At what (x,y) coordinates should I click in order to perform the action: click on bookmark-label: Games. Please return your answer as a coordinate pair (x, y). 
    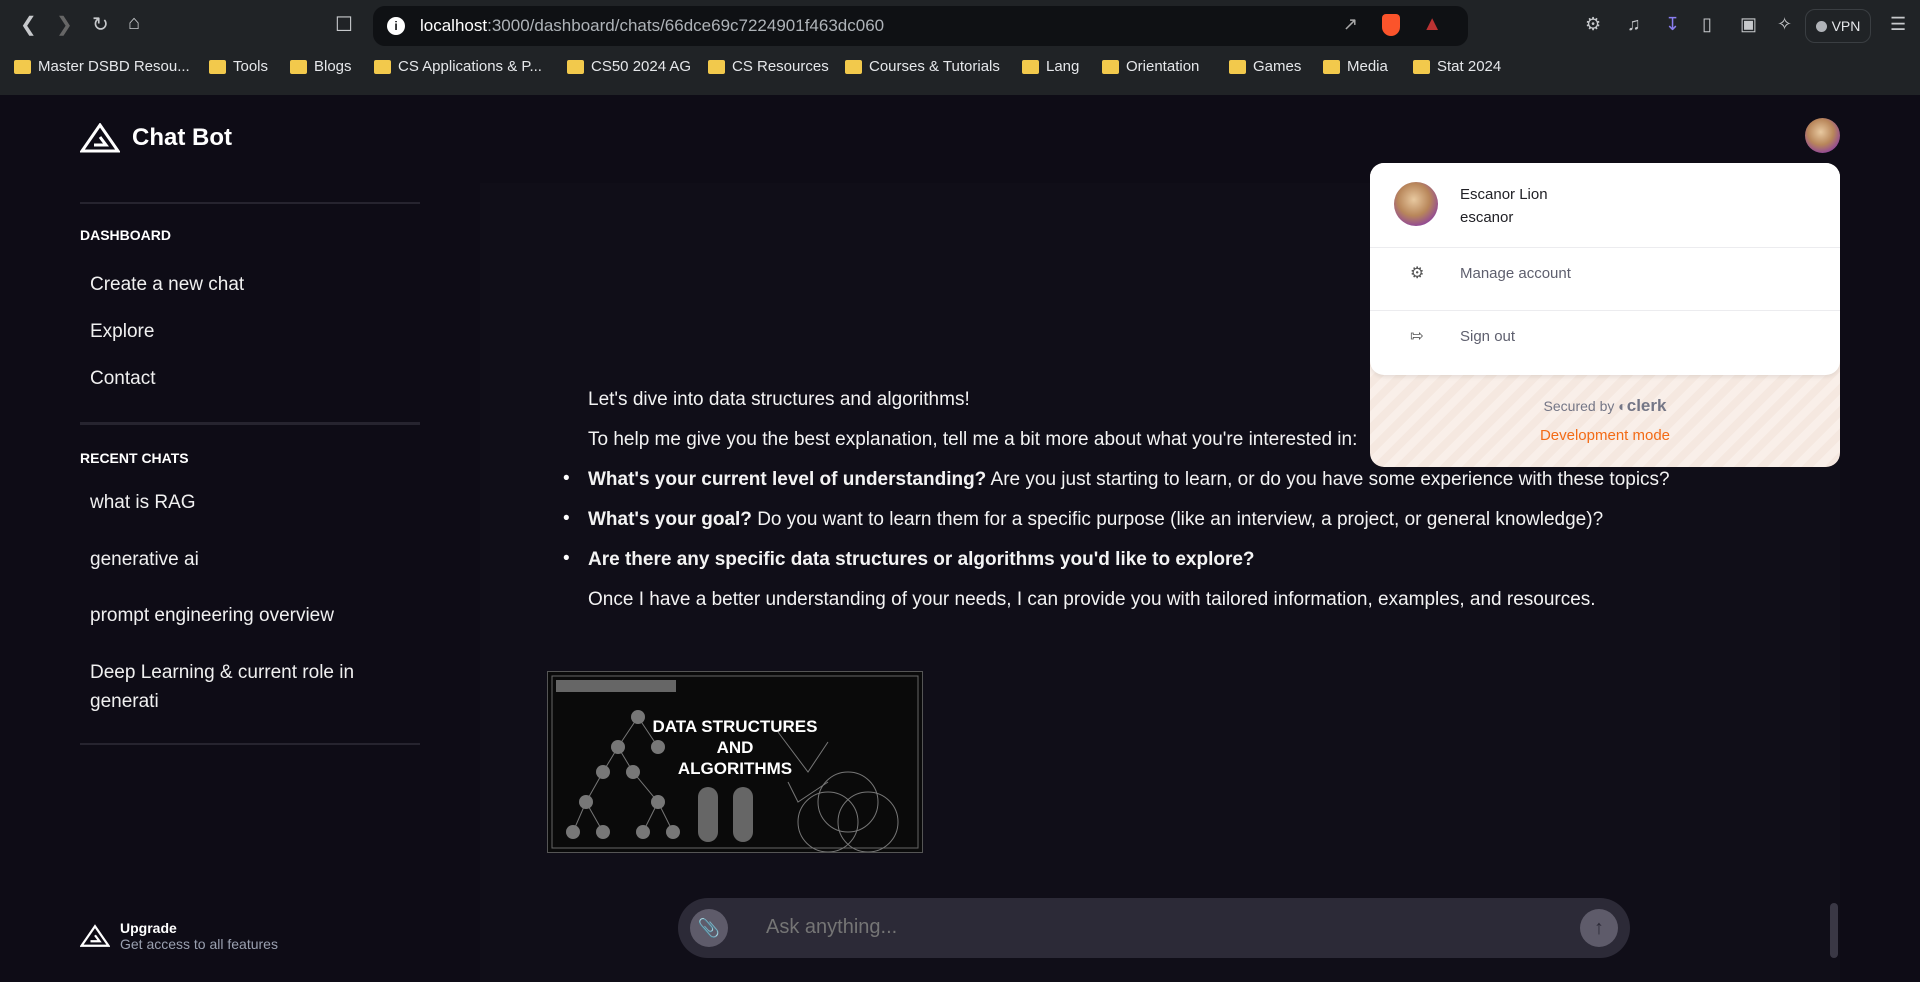
    Looking at the image, I should click on (1277, 66).